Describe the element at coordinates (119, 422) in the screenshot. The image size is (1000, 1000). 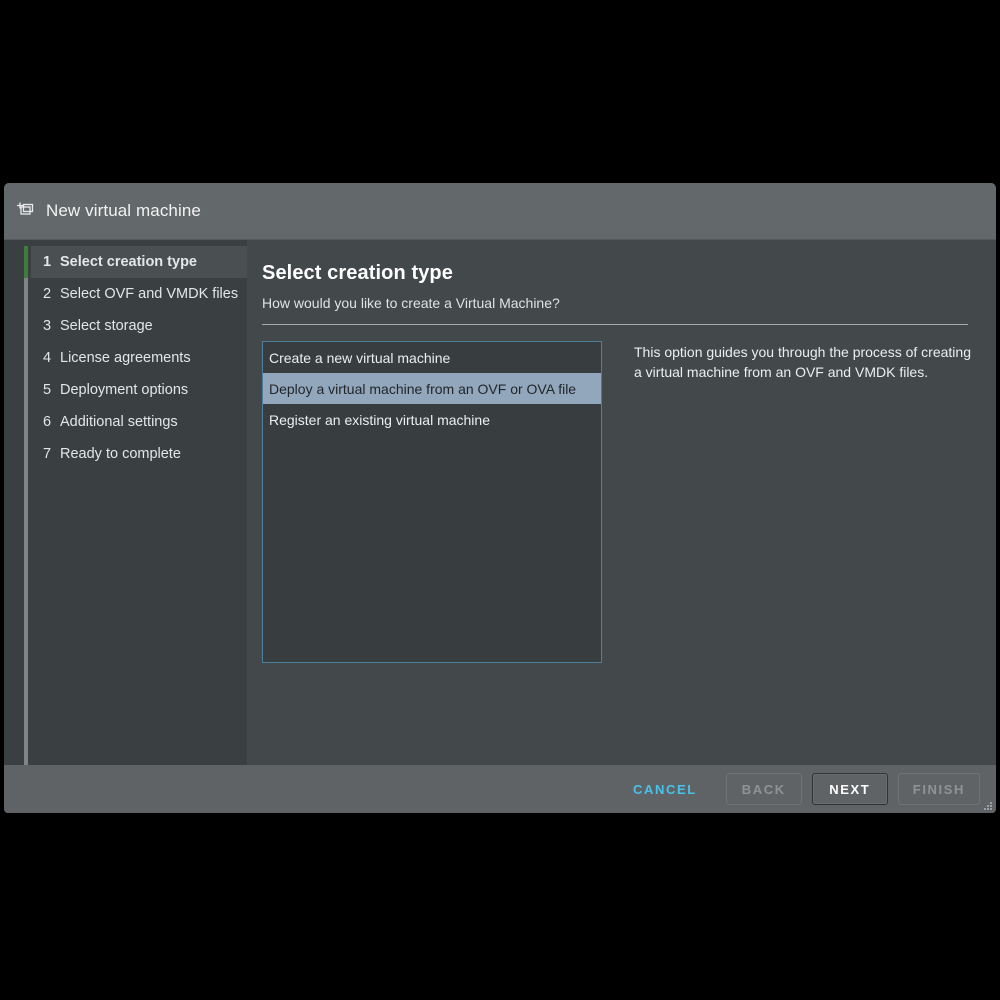
I see `sidebar-step-6-label: Additional settings` at that location.